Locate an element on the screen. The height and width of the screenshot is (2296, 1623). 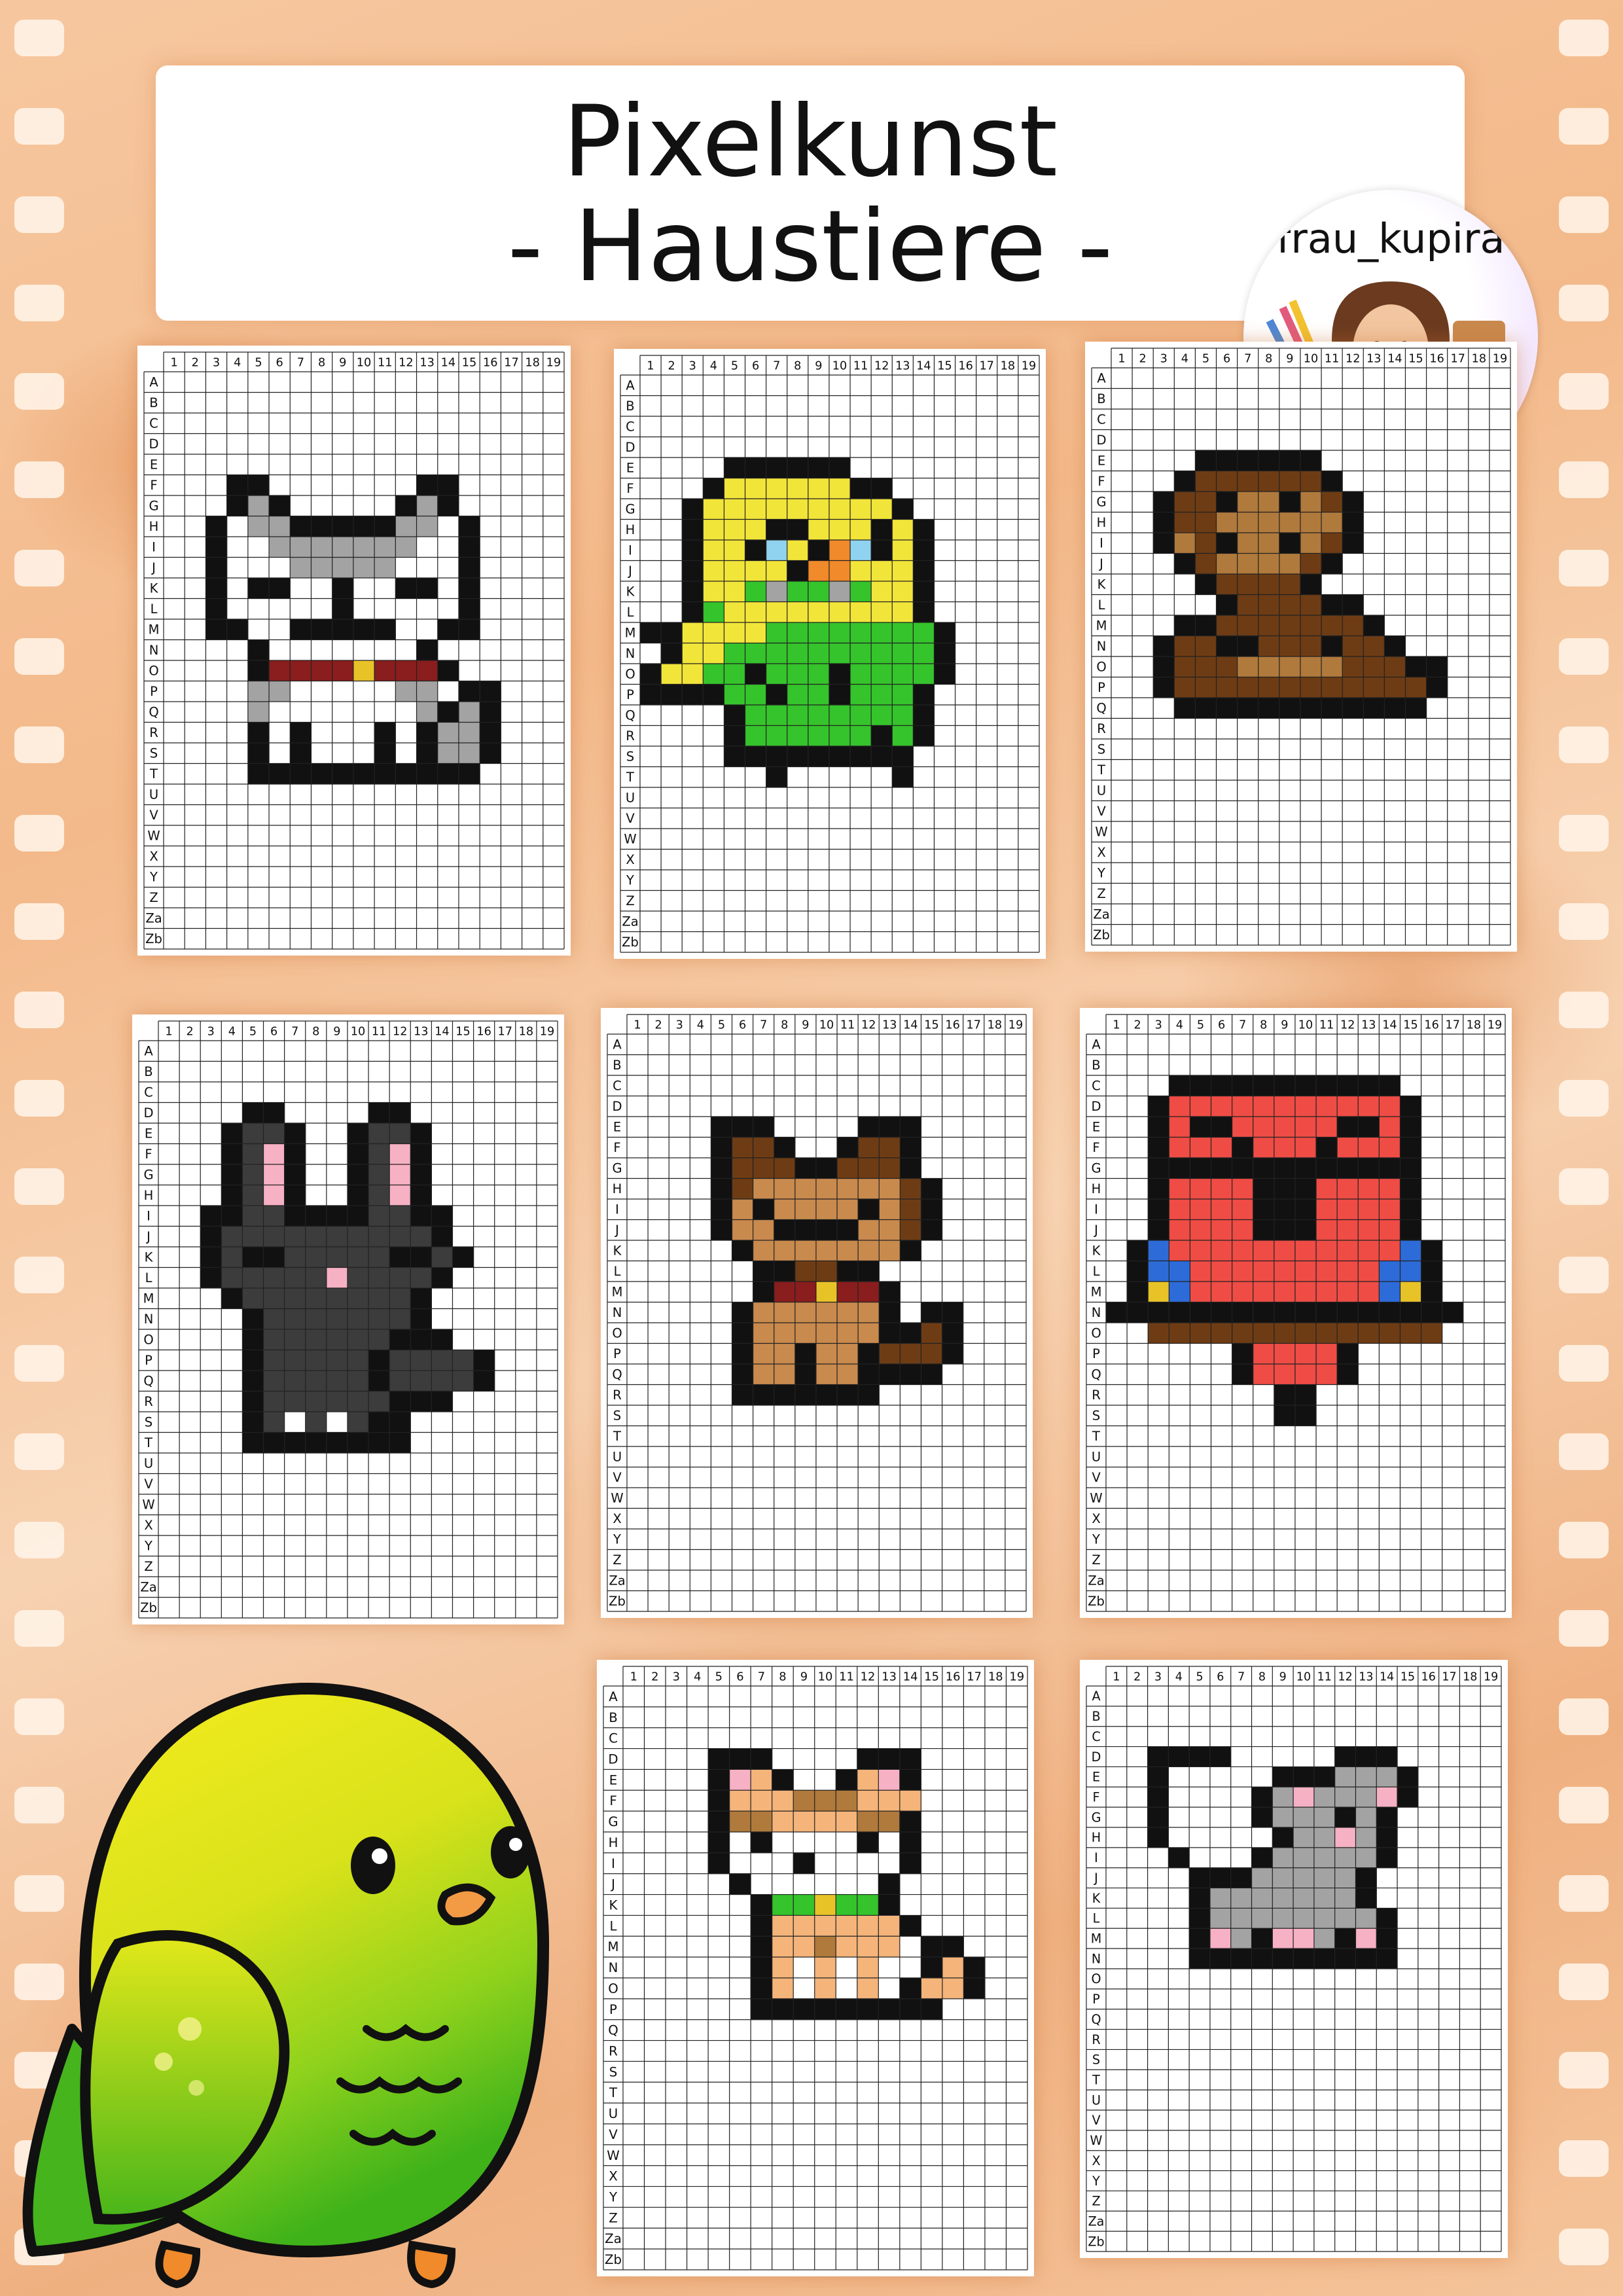
row-label: G is located at coordinates (153, 506).